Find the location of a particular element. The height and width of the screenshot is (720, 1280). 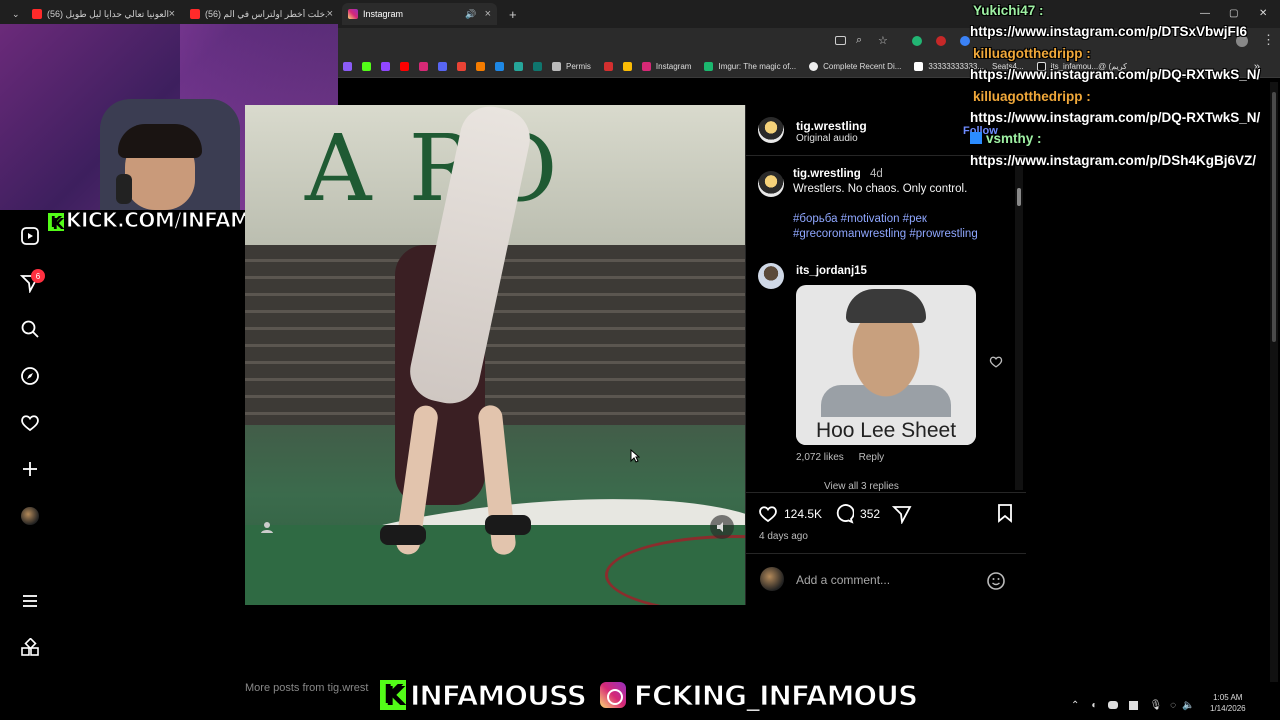

app-tray-icon is located at coordinates (1134, 705).